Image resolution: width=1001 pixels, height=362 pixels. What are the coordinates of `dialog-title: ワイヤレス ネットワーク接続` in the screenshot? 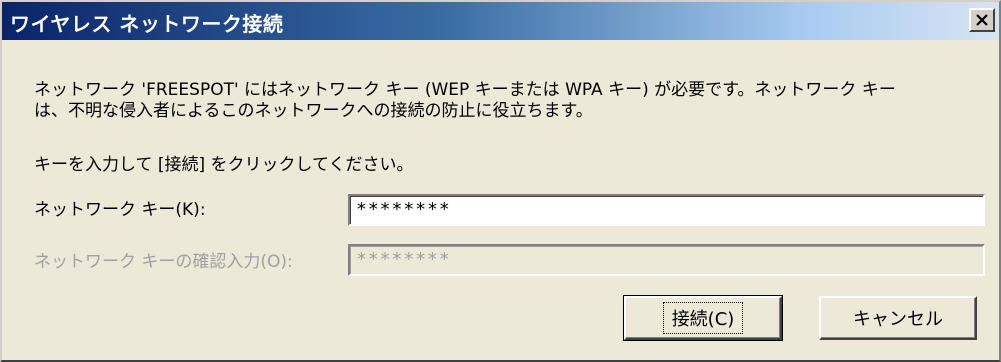 It's located at (147, 24).